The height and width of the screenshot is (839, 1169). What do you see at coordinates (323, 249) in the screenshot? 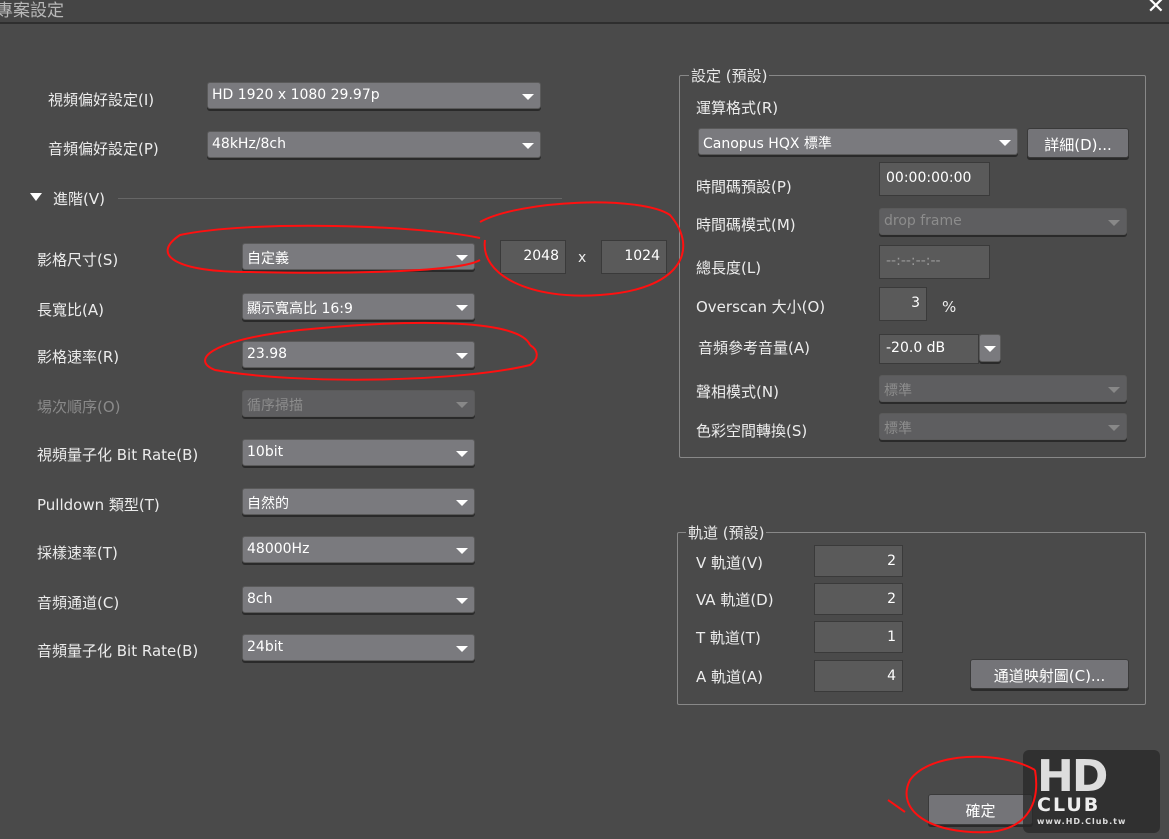
I see `annotation-circle-frame-size` at bounding box center [323, 249].